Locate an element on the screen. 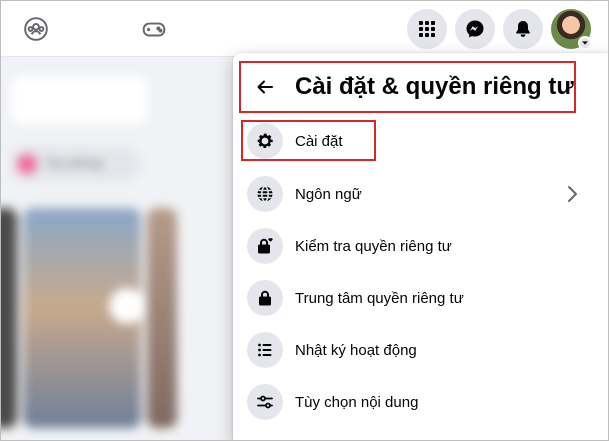 The width and height of the screenshot is (609, 441). blurred-create-room-label: Tạo phòng is located at coordinates (74, 163).